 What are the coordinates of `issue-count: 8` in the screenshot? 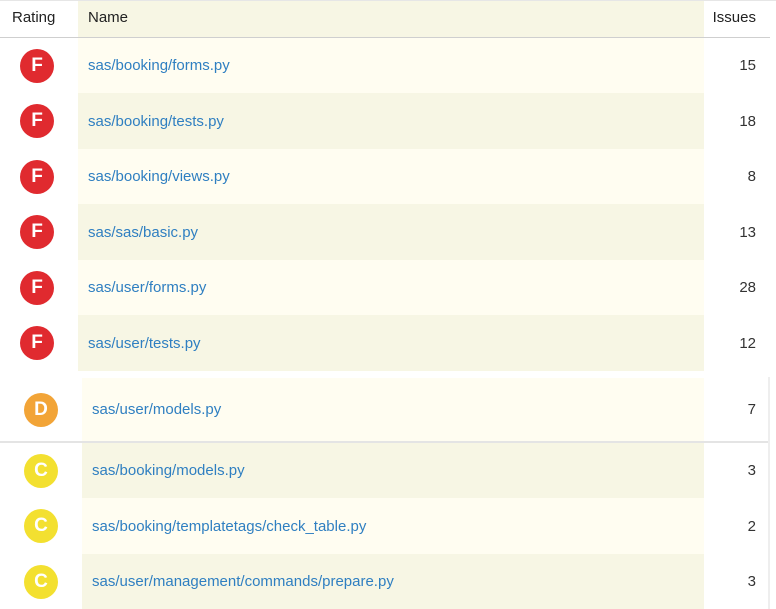 It's located at (751, 176).